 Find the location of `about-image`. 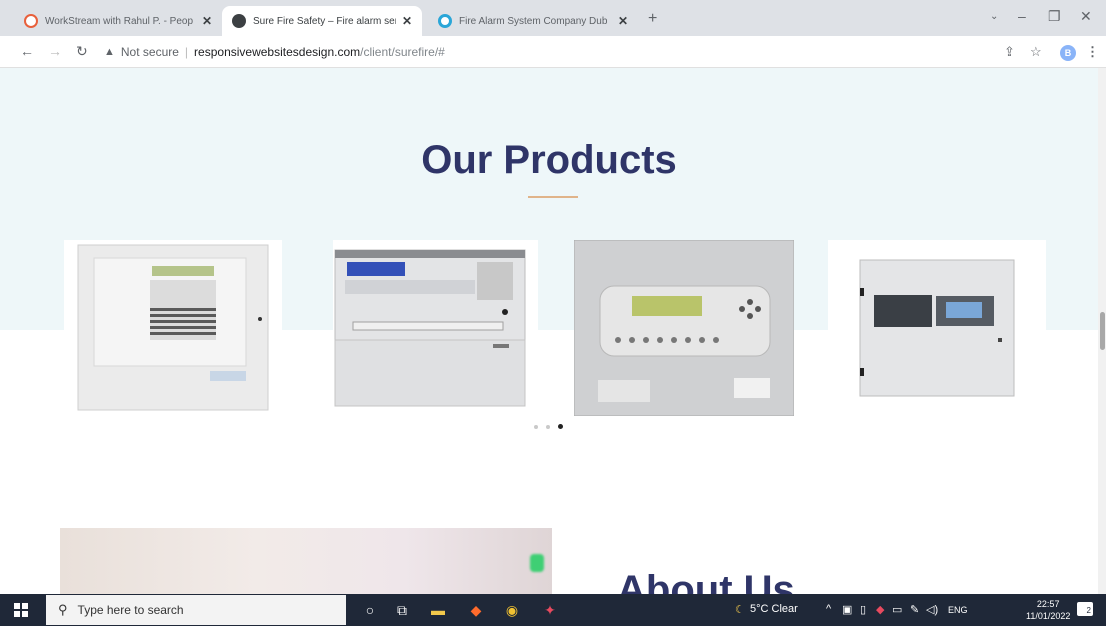

about-image is located at coordinates (306, 561).